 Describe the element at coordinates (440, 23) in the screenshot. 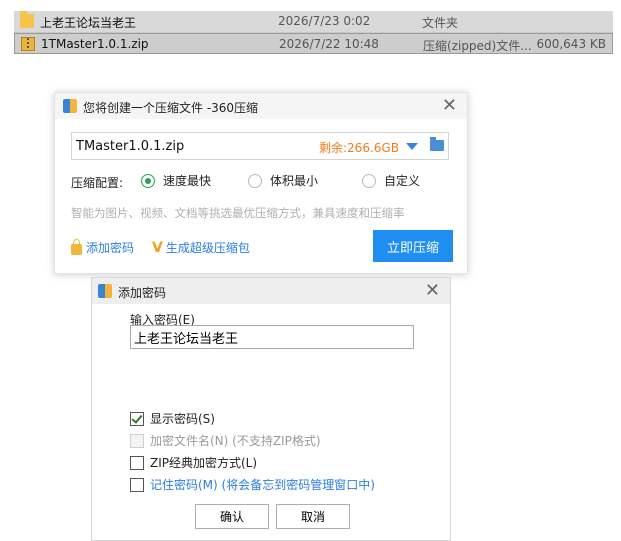

I see `file-type: 文件夹` at that location.